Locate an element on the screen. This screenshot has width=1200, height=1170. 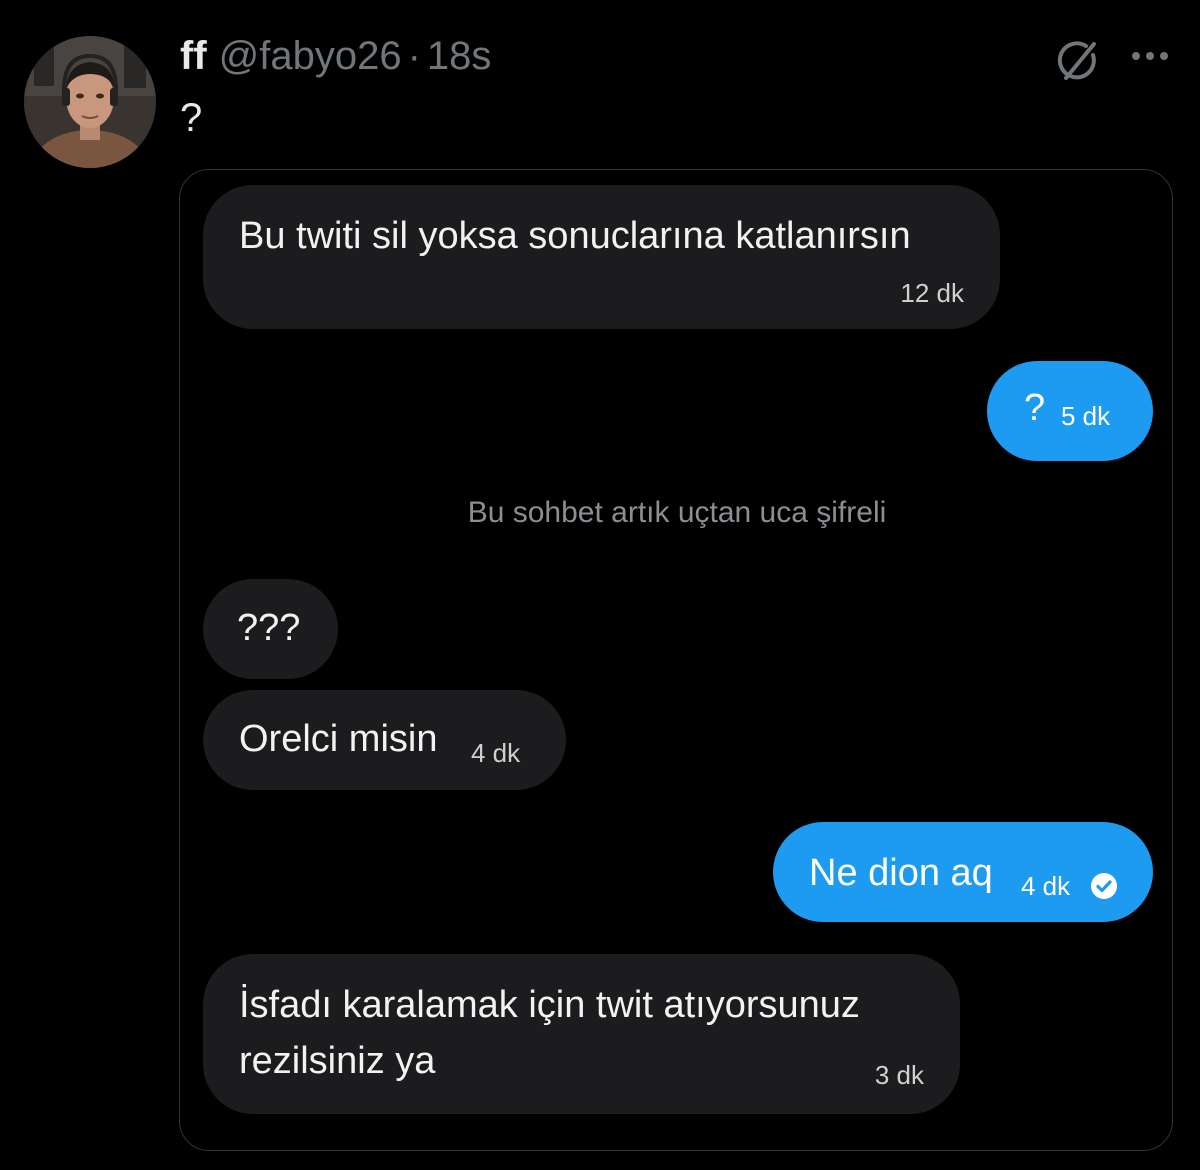
more-dots-icon is located at coordinates (1150, 56).